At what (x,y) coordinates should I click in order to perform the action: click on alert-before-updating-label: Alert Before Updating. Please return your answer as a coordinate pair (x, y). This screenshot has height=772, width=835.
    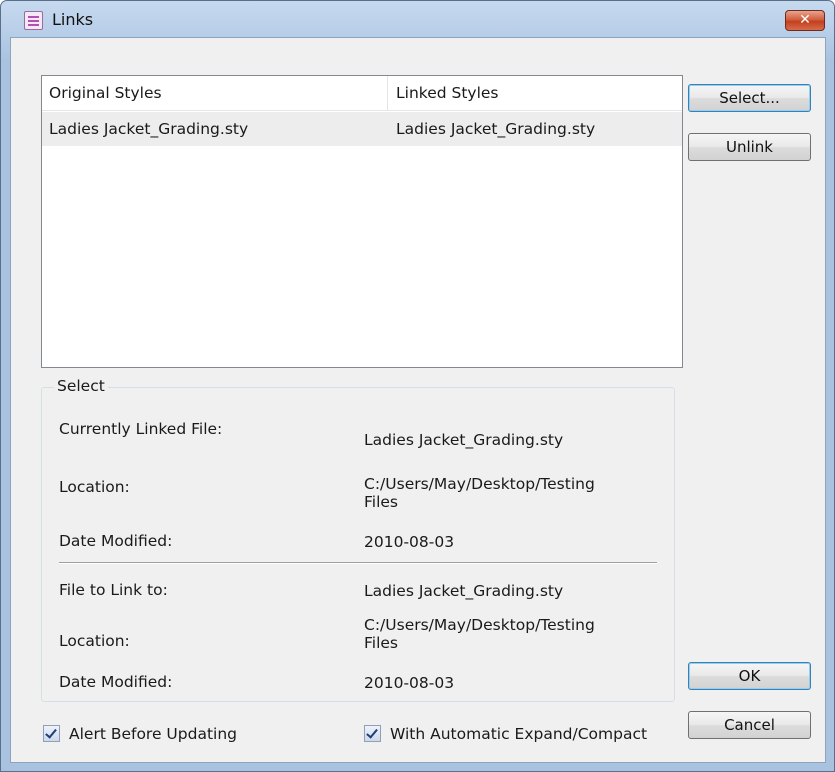
    Looking at the image, I should click on (153, 734).